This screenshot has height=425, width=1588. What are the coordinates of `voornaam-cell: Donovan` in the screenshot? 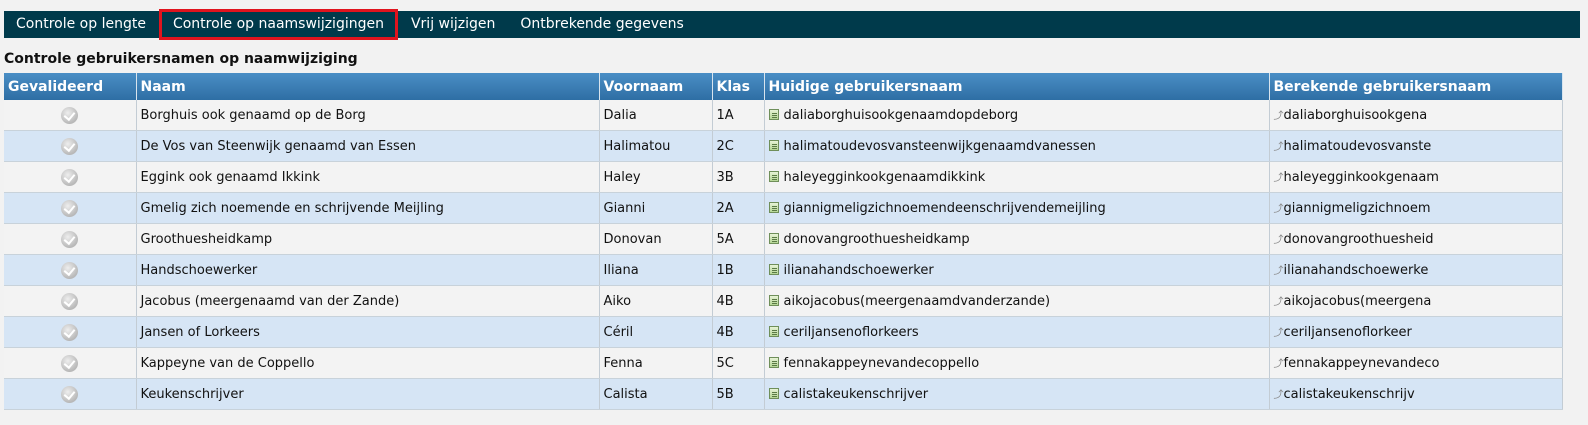 It's located at (656, 239).